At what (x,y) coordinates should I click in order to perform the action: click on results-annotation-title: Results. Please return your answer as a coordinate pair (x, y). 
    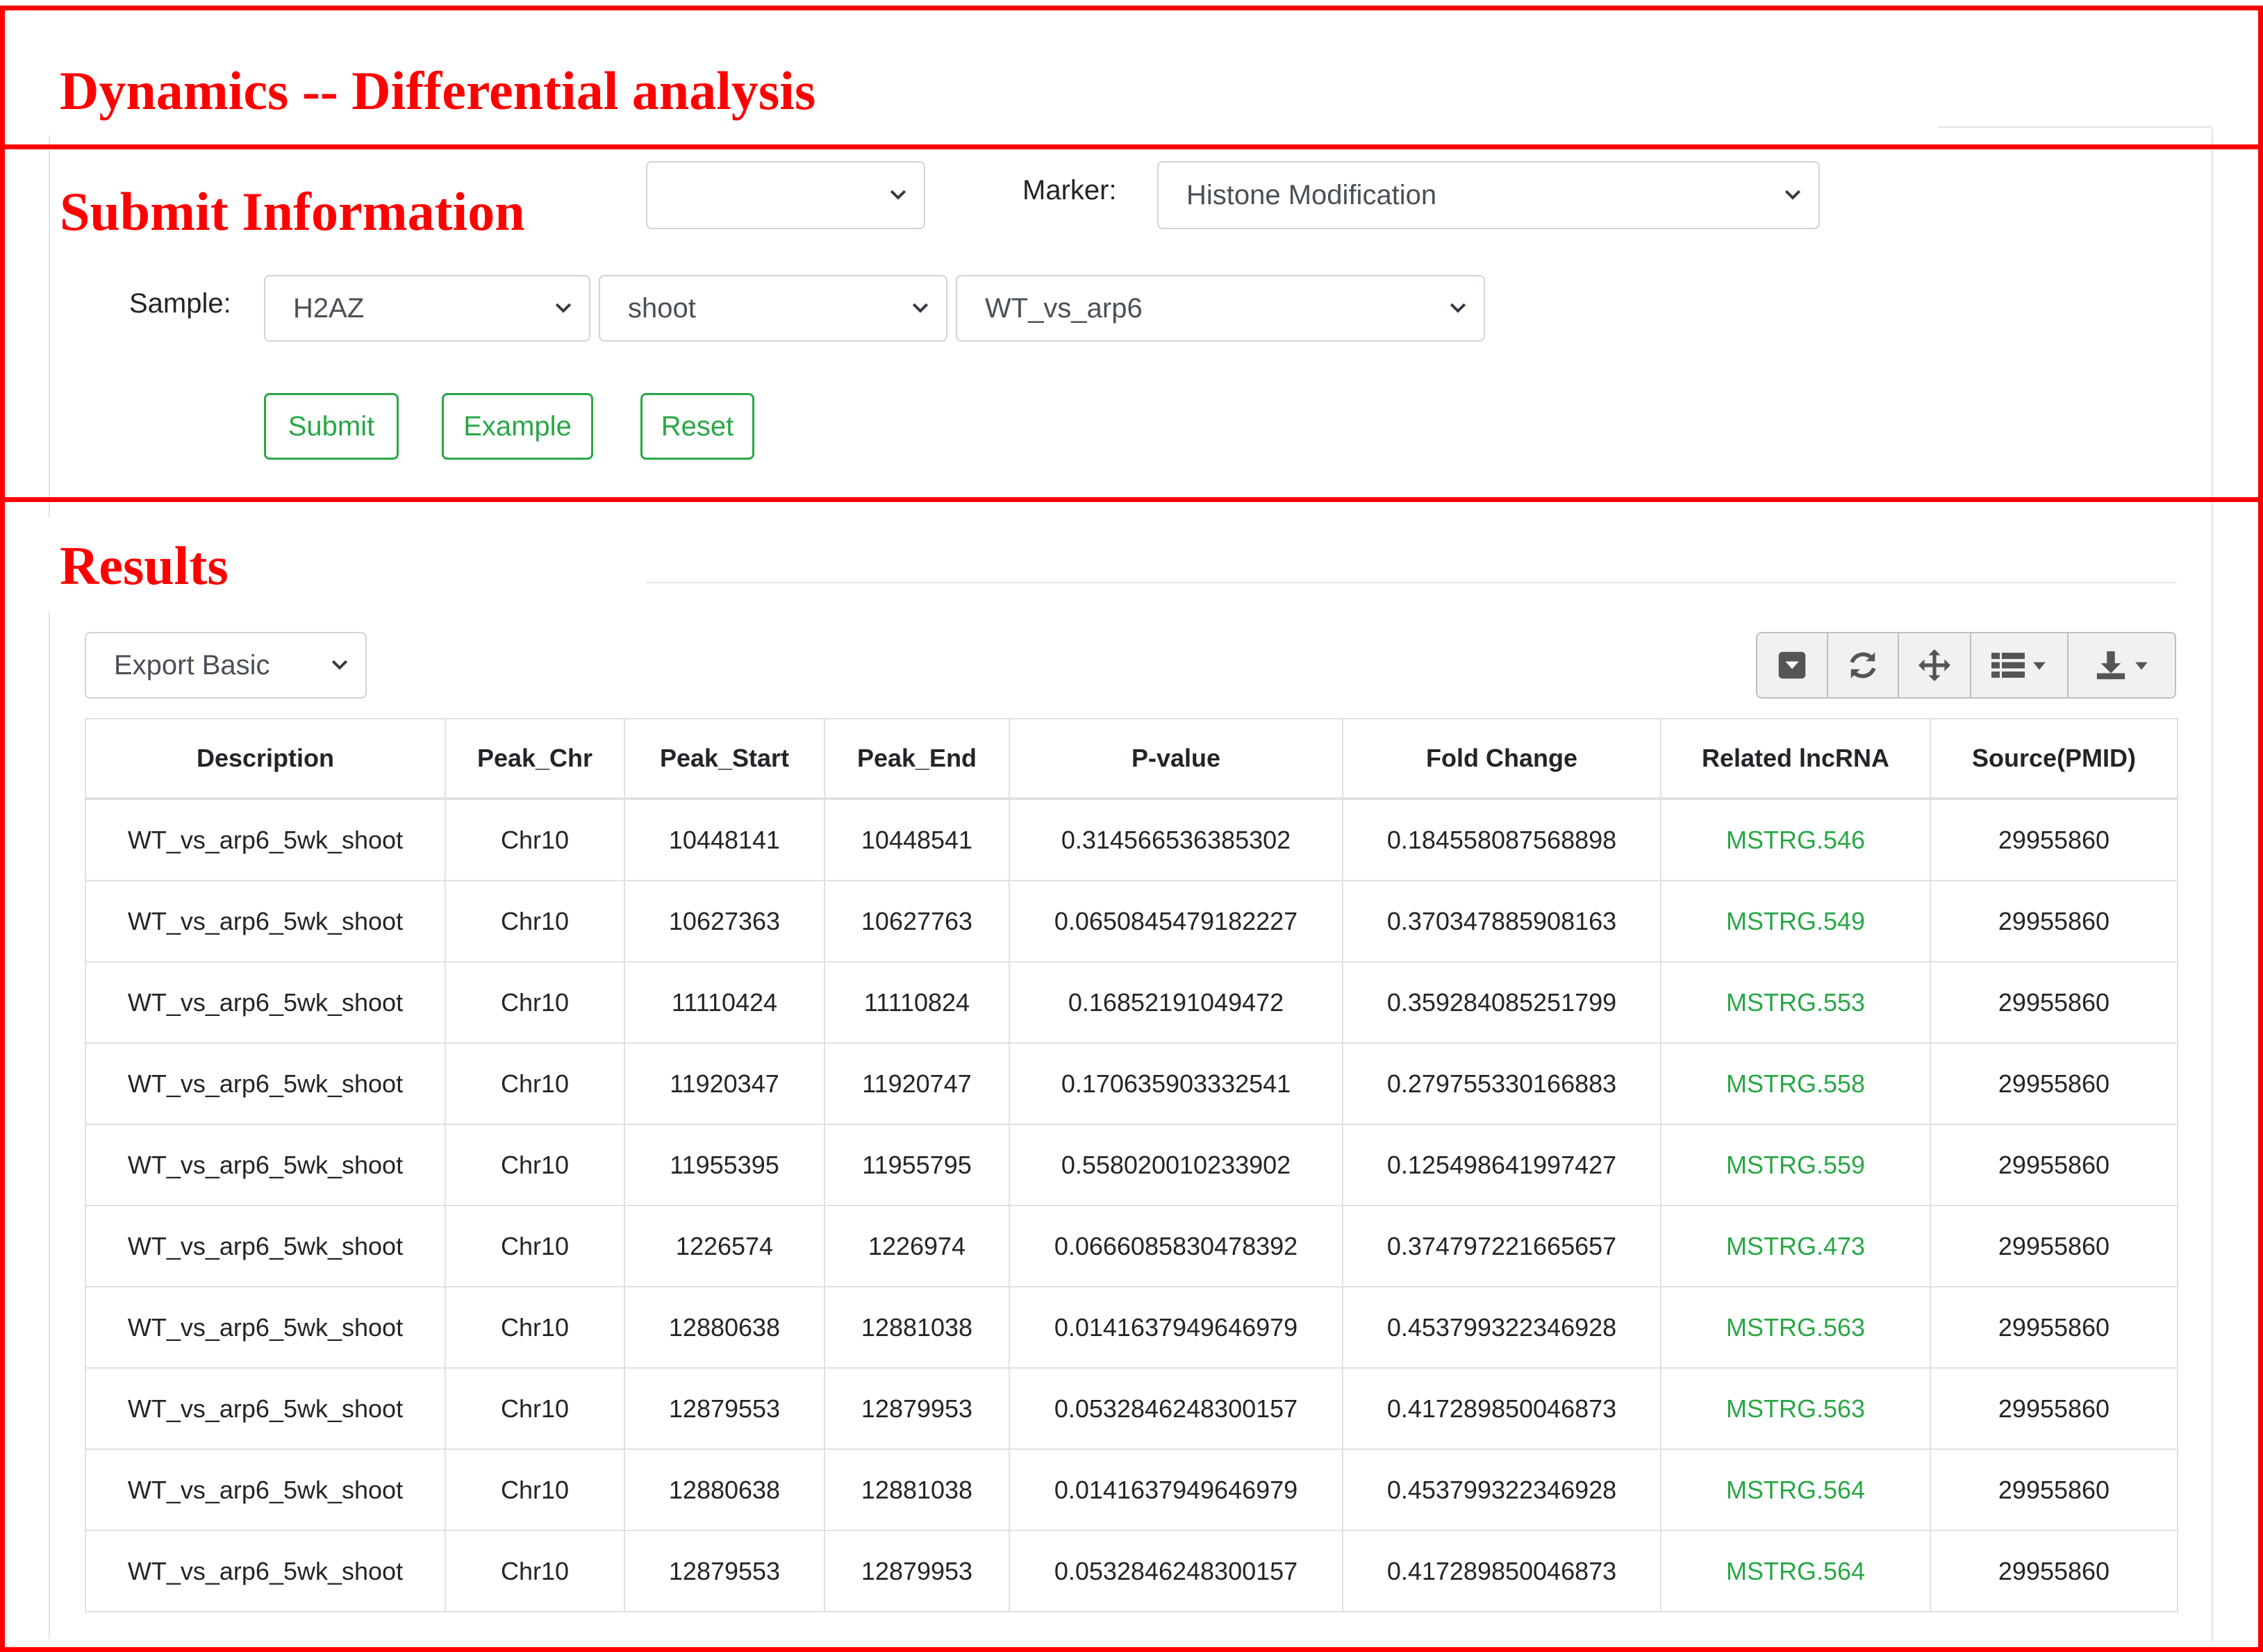
    Looking at the image, I should click on (144, 565).